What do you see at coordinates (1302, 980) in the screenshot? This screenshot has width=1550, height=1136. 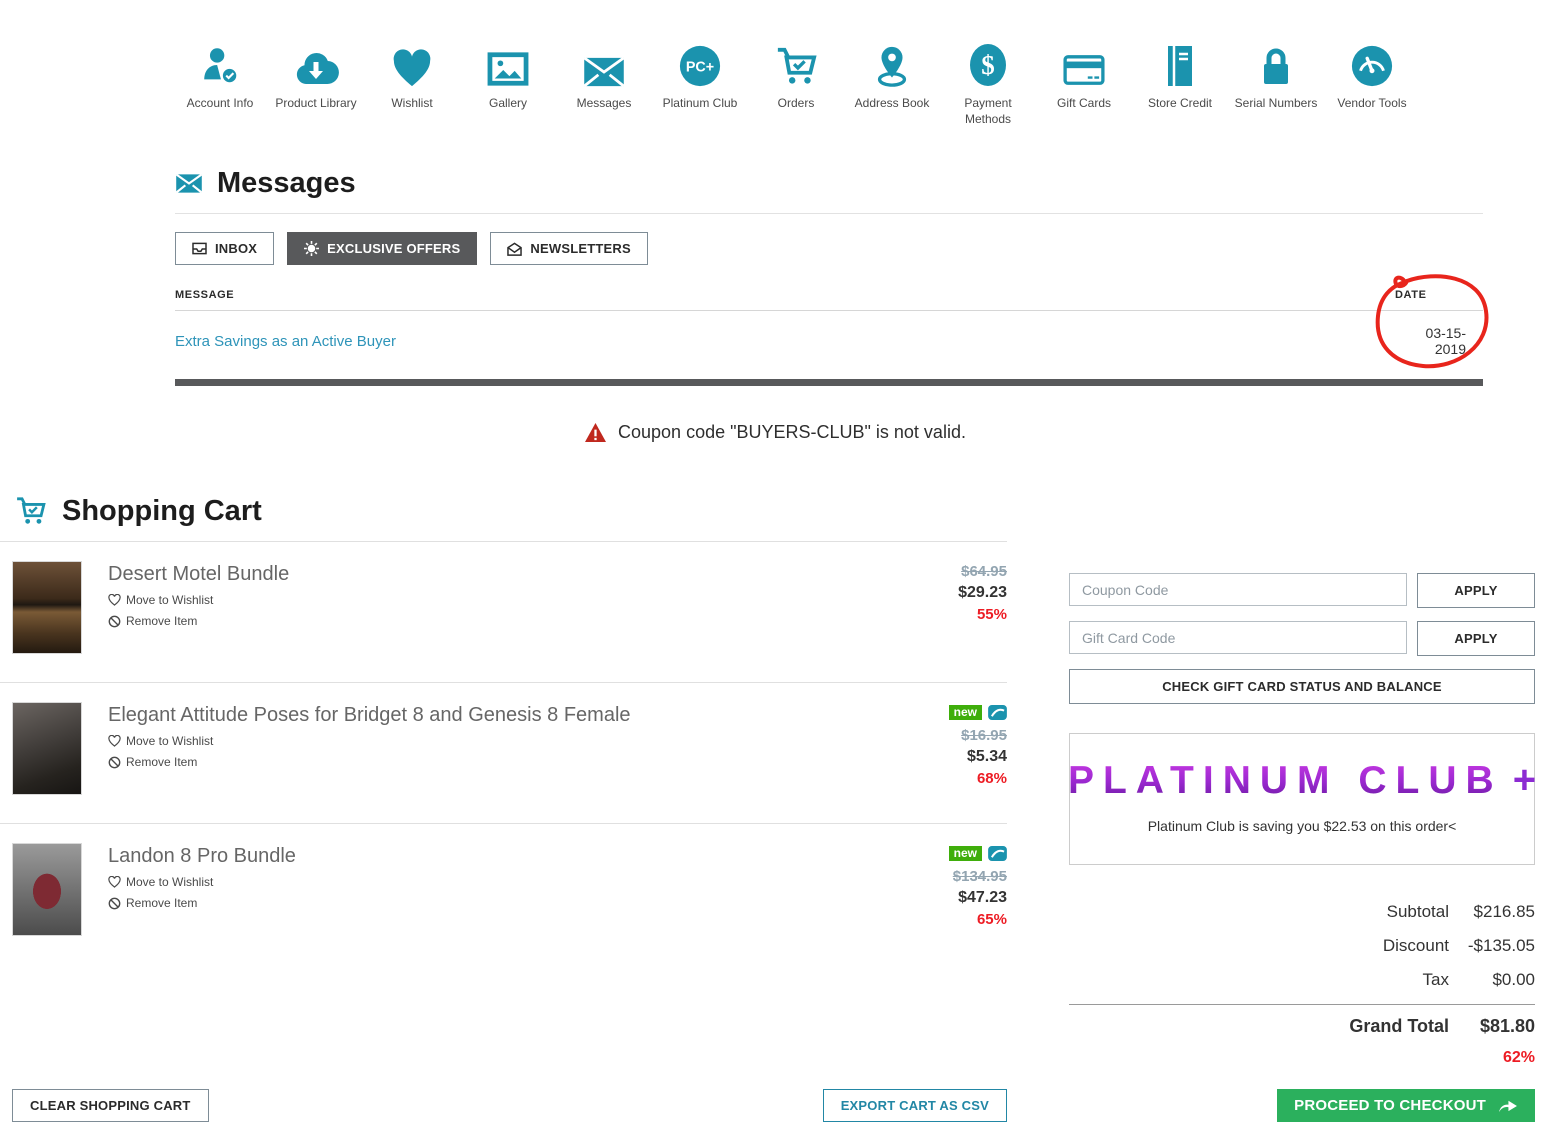 I see `tax-row: Tax $0.00` at bounding box center [1302, 980].